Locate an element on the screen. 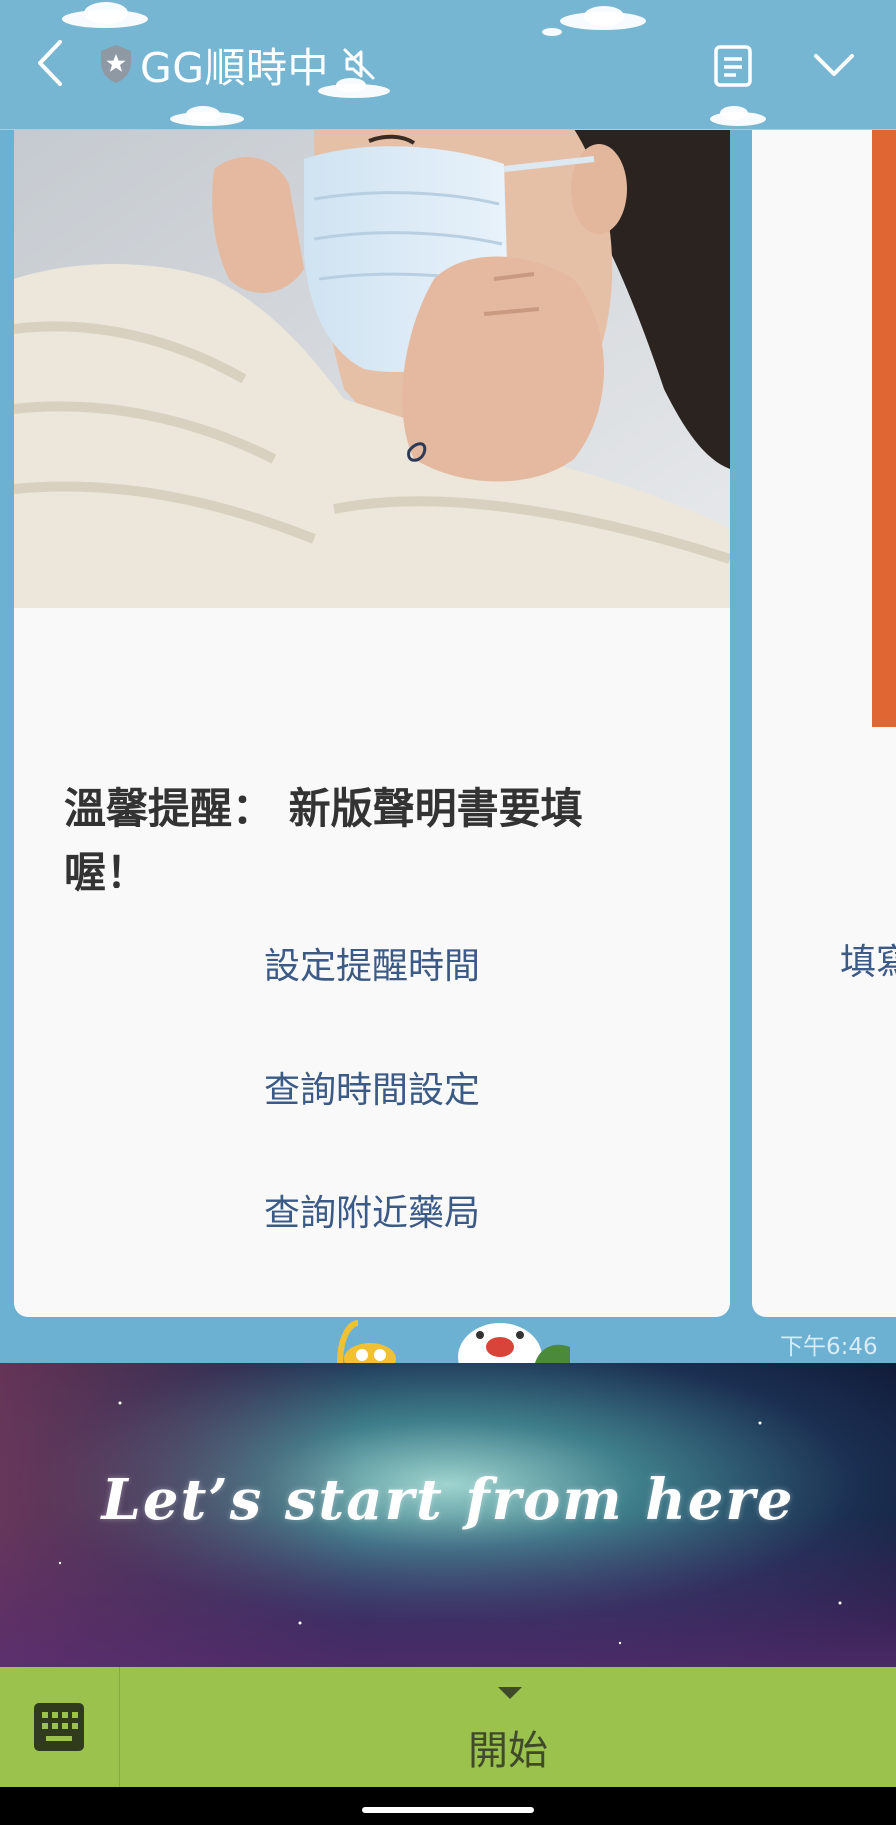  system-navigation-bar is located at coordinates (448, 1806).